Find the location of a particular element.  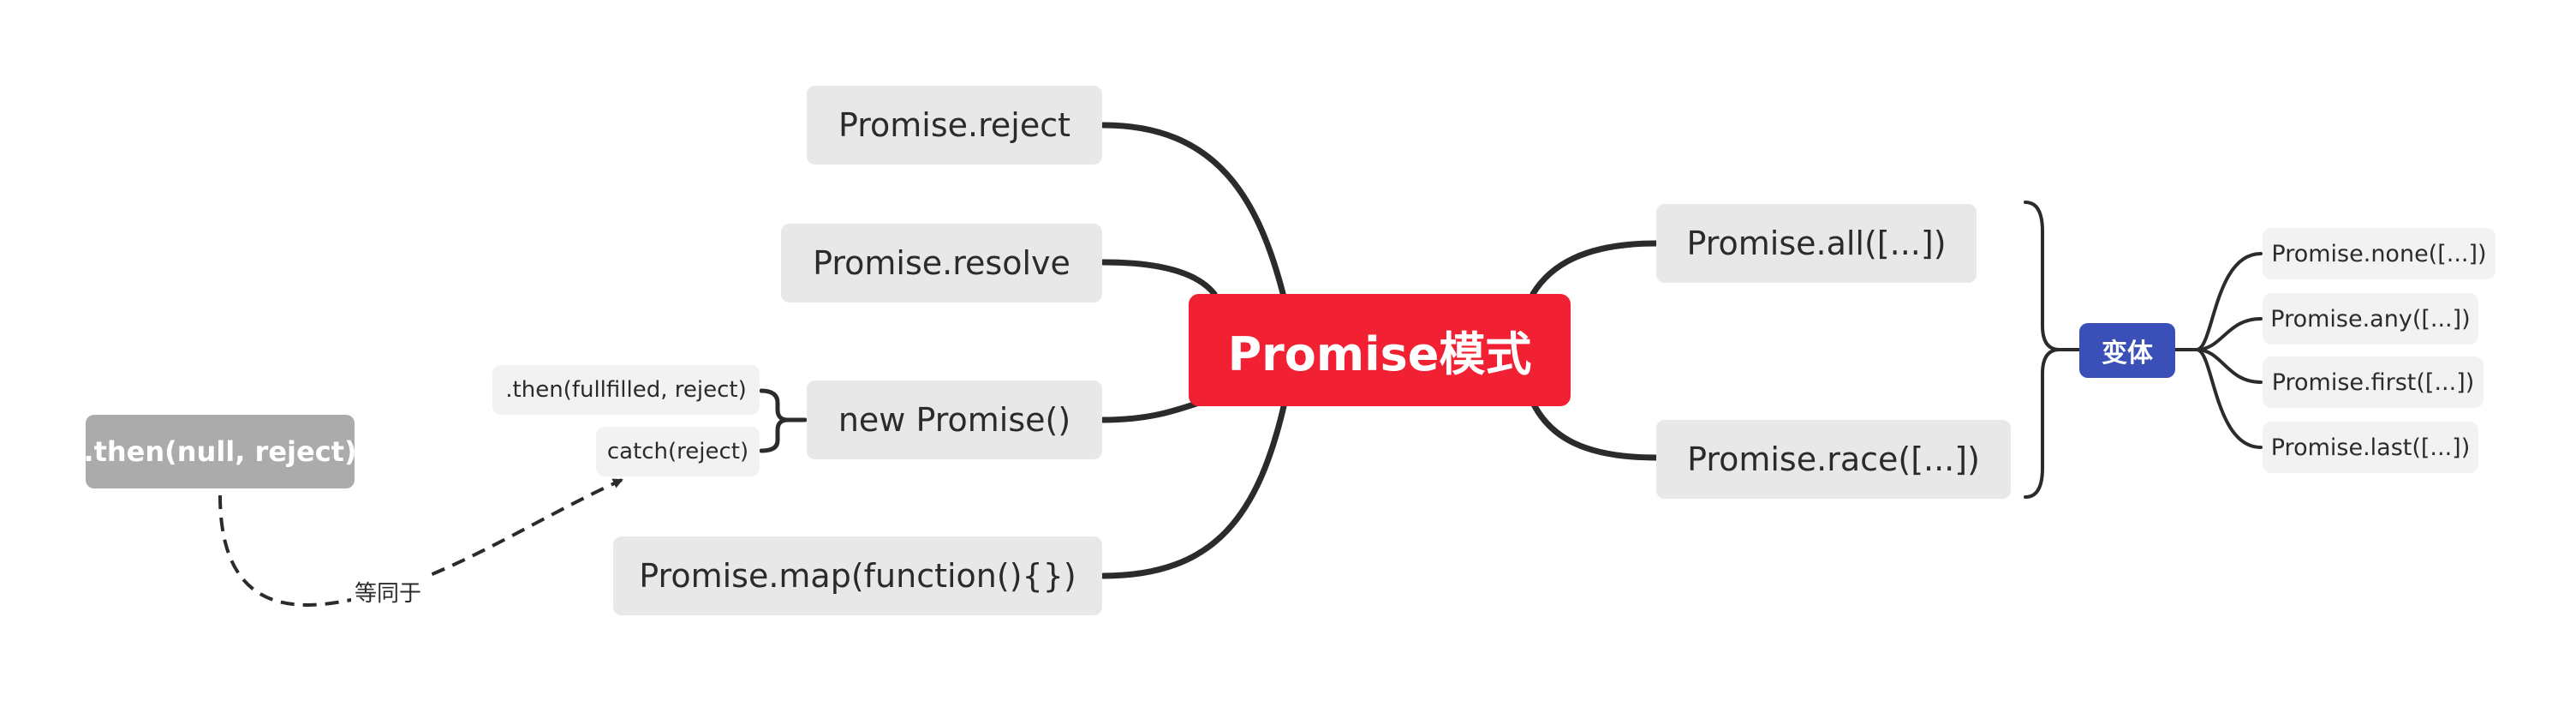

subtopic-catch-reject: catch(reject) is located at coordinates (678, 451).